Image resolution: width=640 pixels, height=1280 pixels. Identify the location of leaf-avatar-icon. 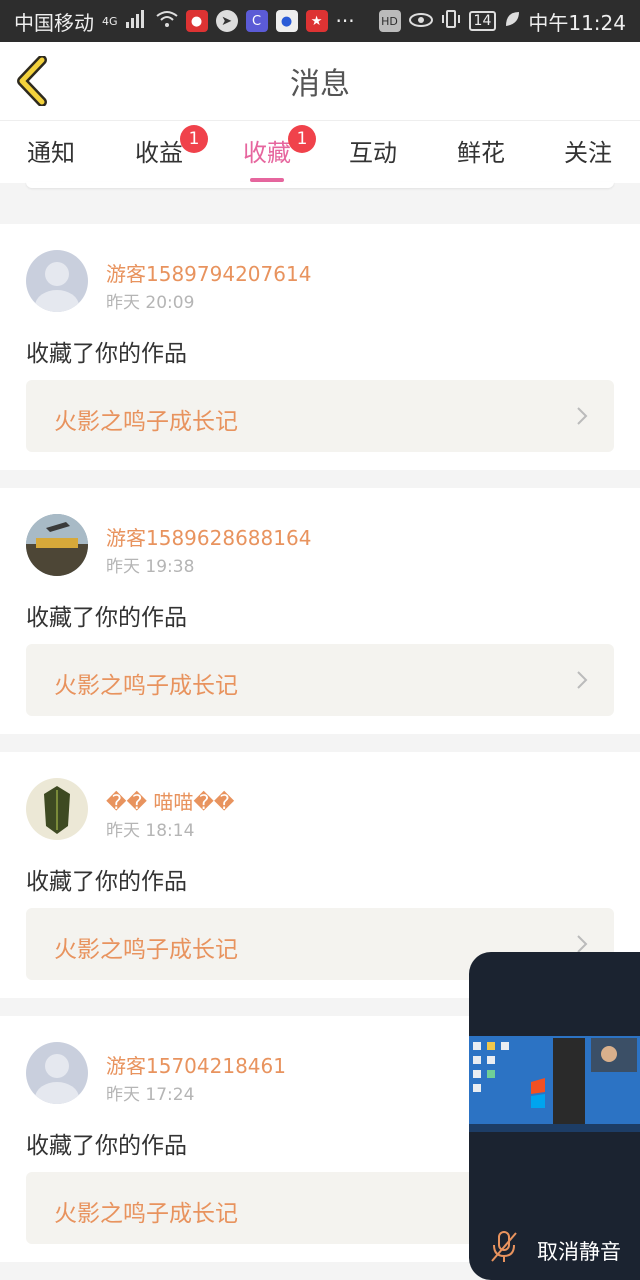
(57, 810).